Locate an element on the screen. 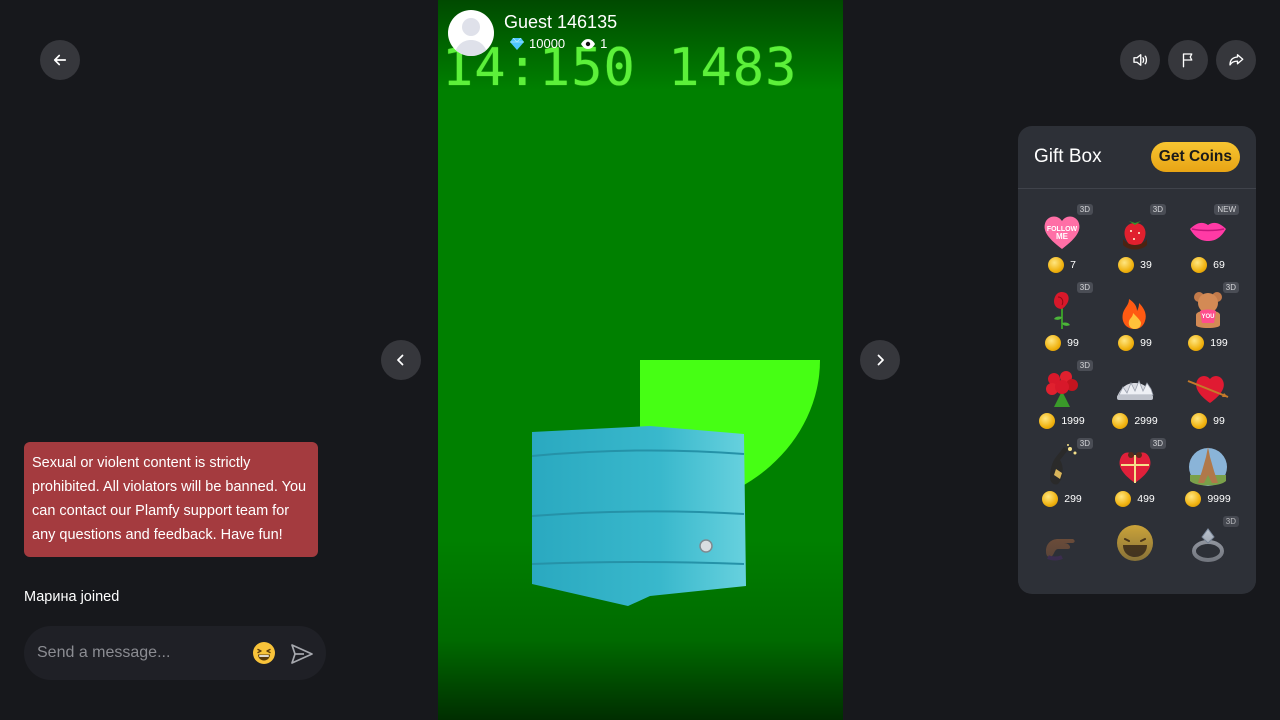  streamer-info: Guest 146135 10000 1 is located at coordinates (532, 33).